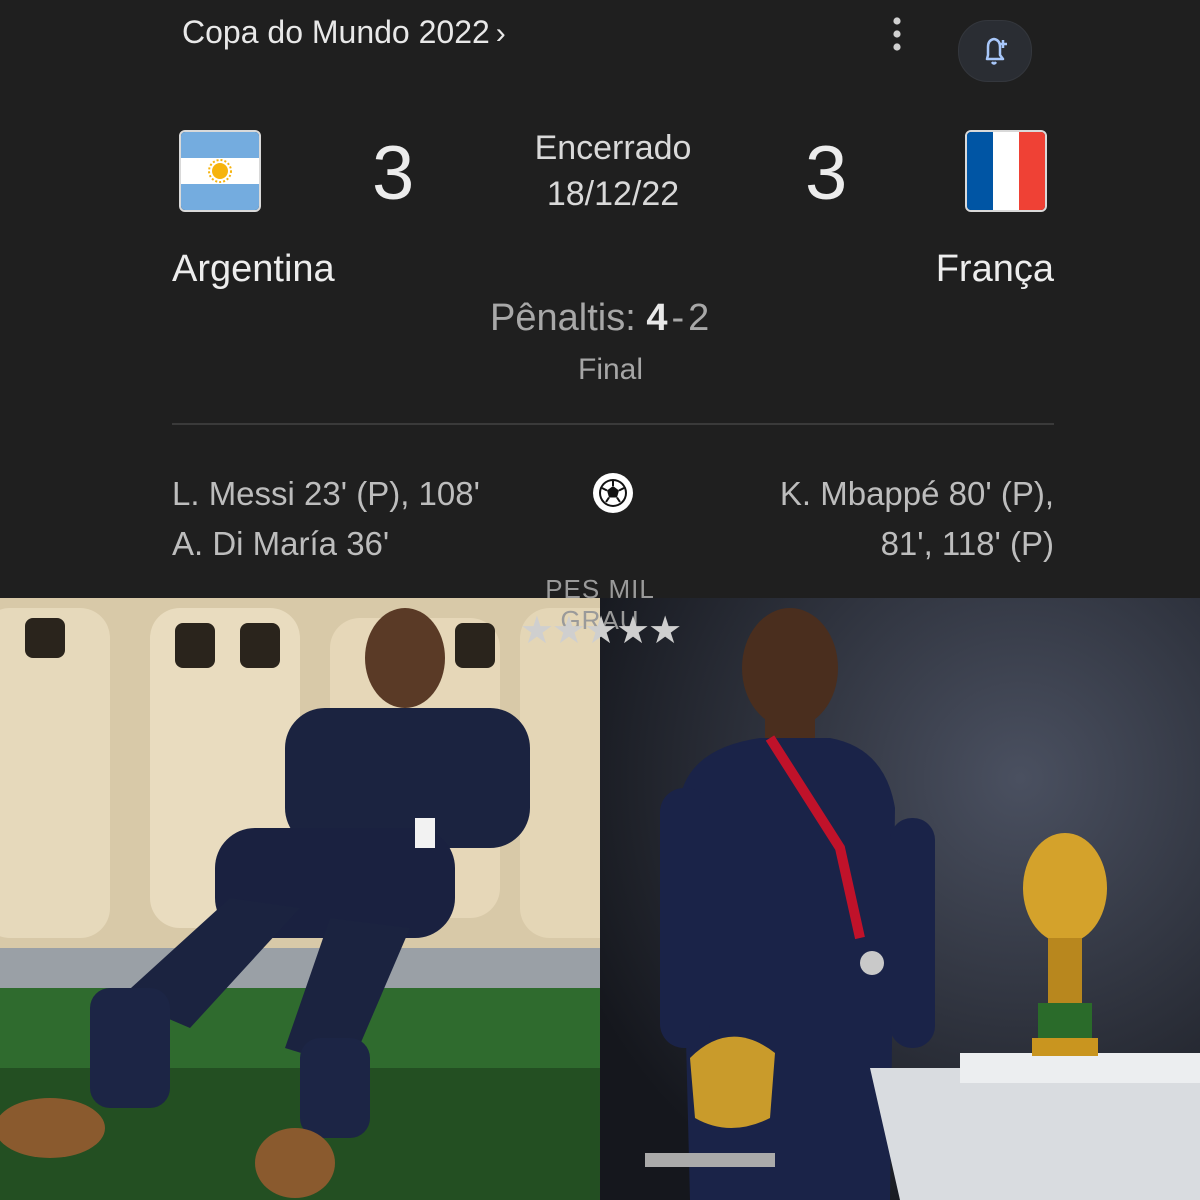 The width and height of the screenshot is (1200, 1200). Describe the element at coordinates (326, 493) in the screenshot. I see `scorer-line: L. Messi 23' (P), 108'` at that location.